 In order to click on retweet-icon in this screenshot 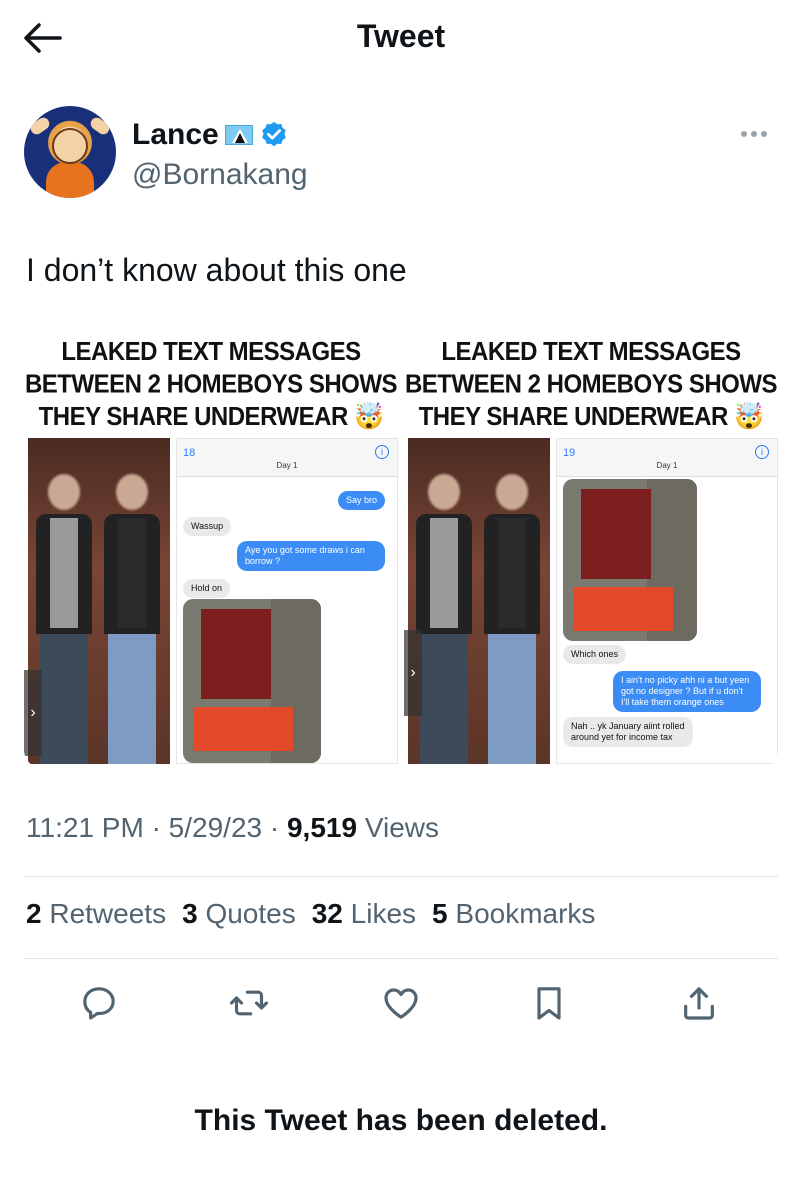, I will do `click(249, 1003)`.